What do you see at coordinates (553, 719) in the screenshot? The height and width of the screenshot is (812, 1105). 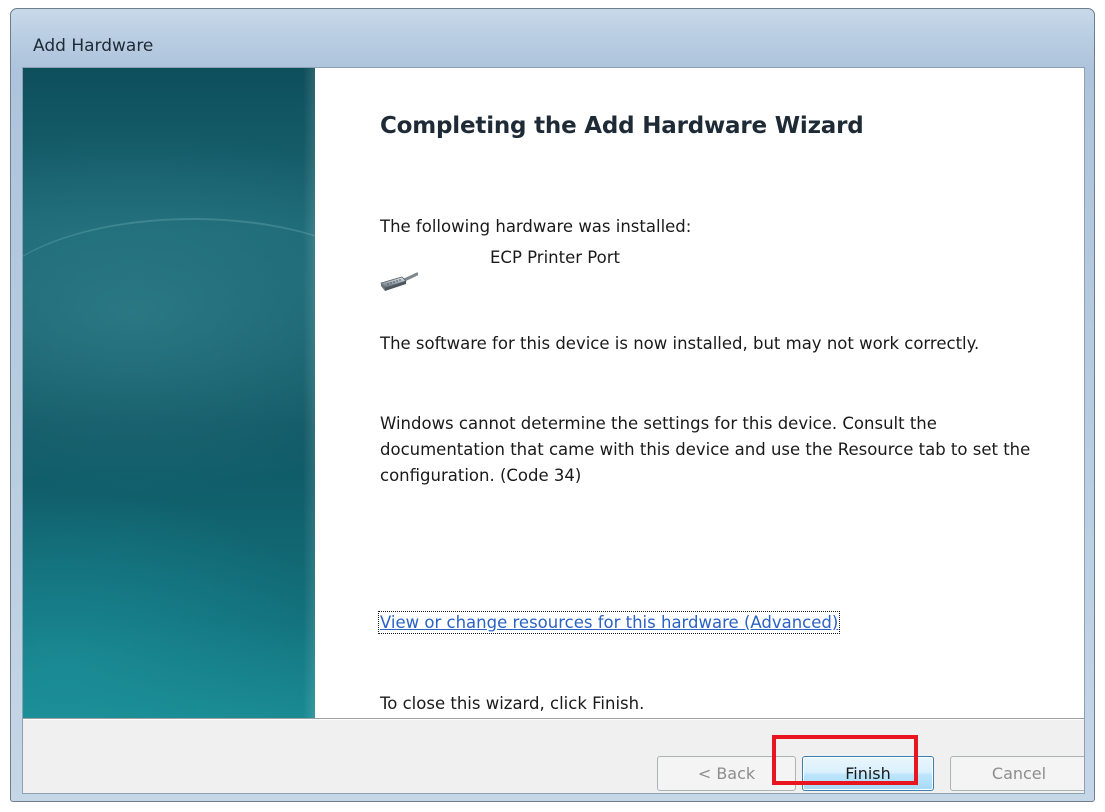 I see `footer-divider-highlight` at bounding box center [553, 719].